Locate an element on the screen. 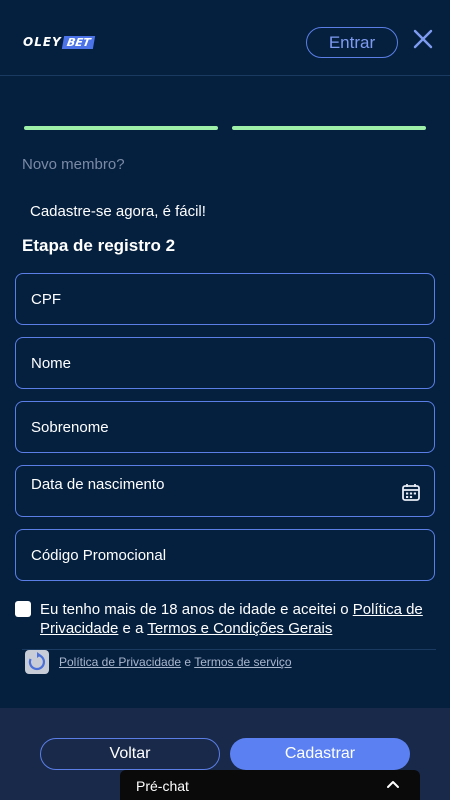  cpf-placeholder: CPF is located at coordinates (46, 299).